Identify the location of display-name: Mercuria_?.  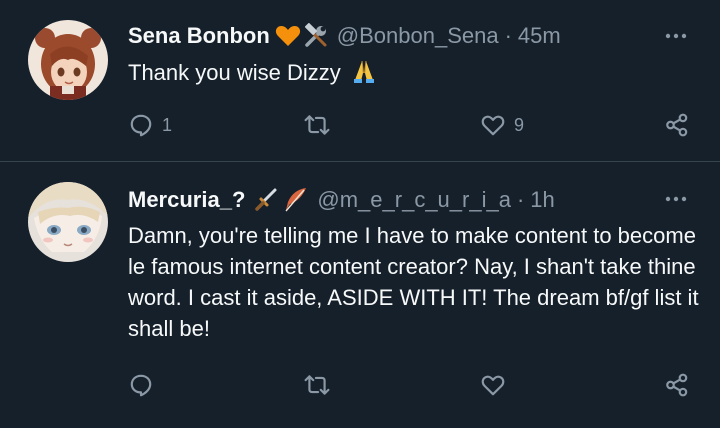
(186, 200).